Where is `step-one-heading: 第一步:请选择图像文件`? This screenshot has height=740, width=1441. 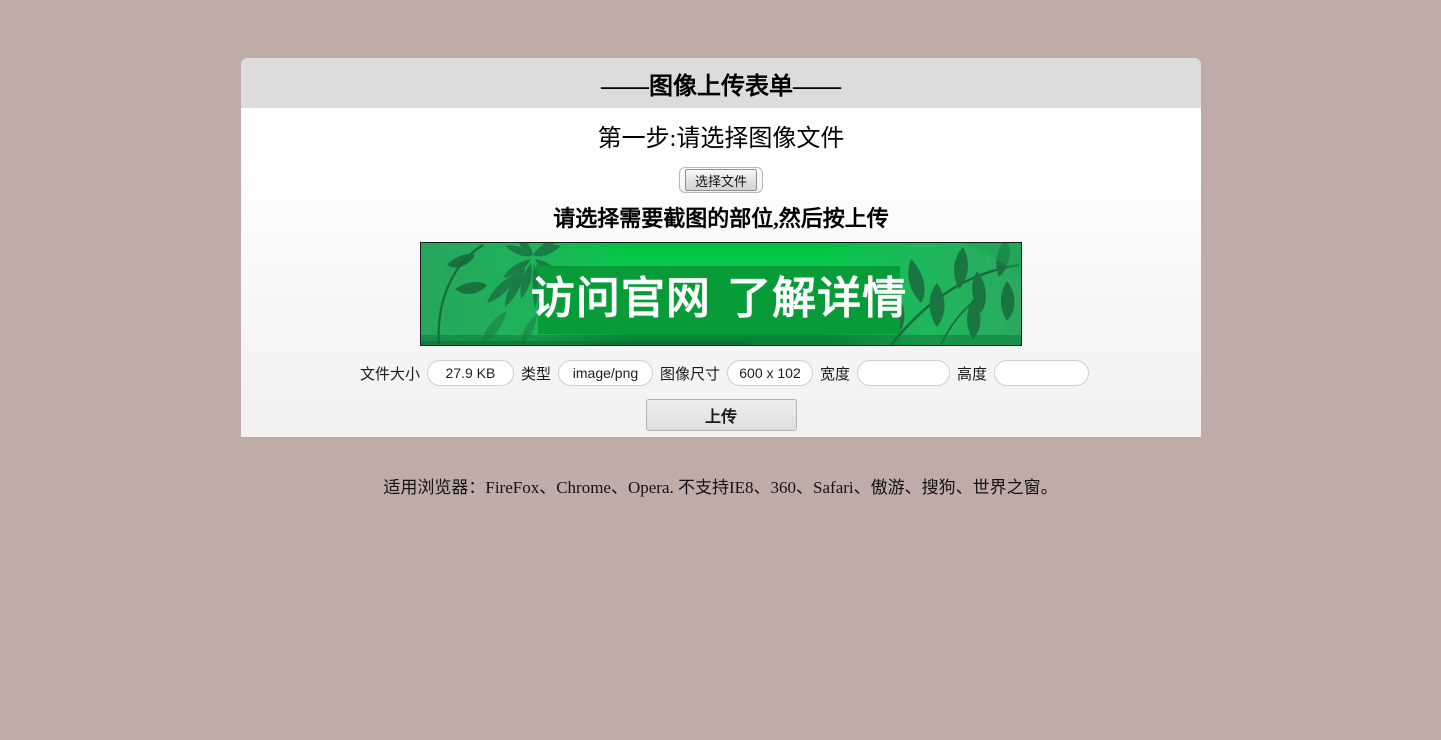 step-one-heading: 第一步:请选择图像文件 is located at coordinates (721, 139).